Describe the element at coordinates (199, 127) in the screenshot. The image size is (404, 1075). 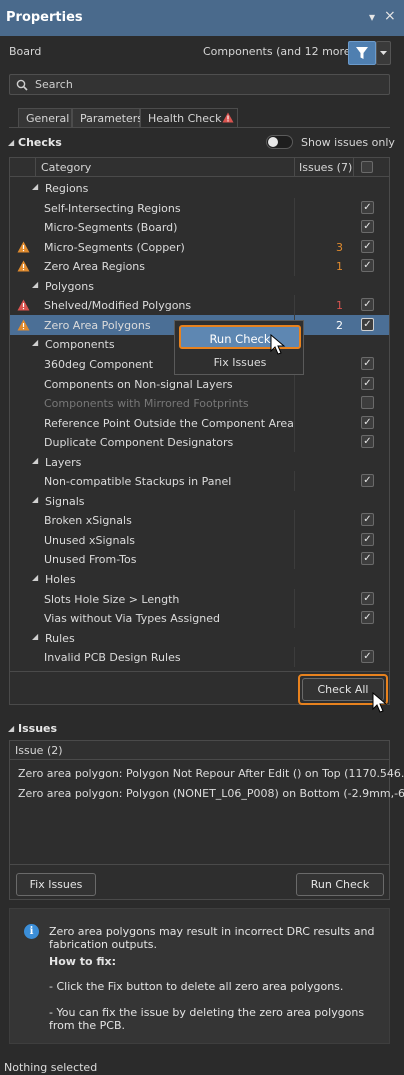
I see `tab-divider` at that location.